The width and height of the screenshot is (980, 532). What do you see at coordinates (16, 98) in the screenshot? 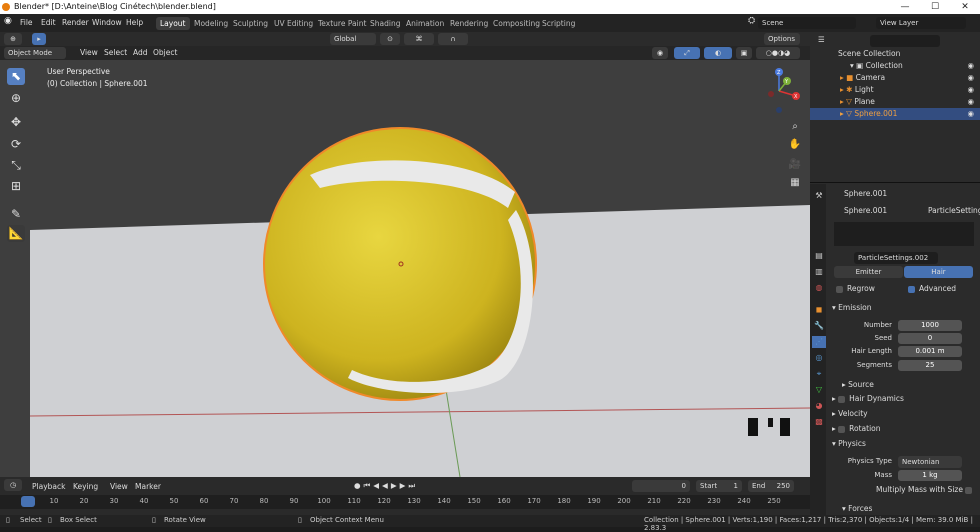
I see `cursor-tool-icon: ⊕` at bounding box center [16, 98].